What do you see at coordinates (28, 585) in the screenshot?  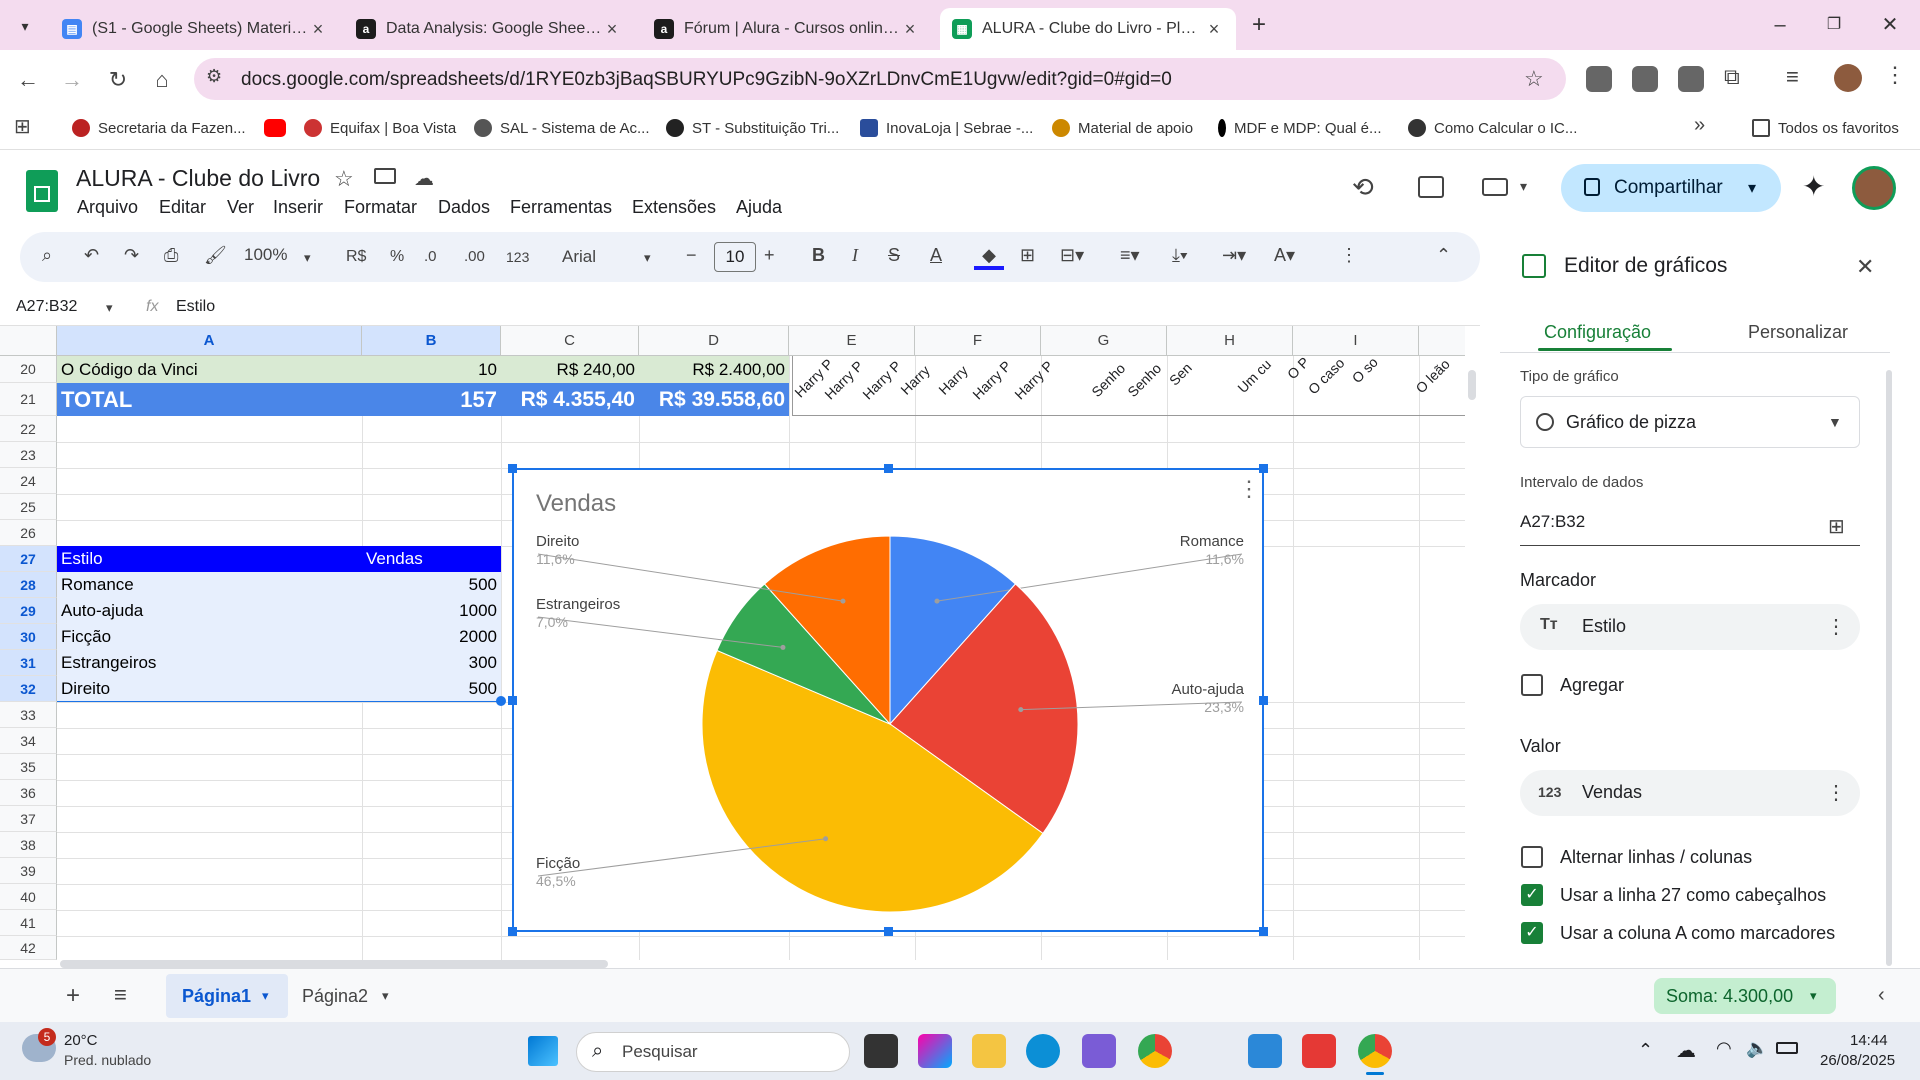 I see `row-header: 28` at bounding box center [28, 585].